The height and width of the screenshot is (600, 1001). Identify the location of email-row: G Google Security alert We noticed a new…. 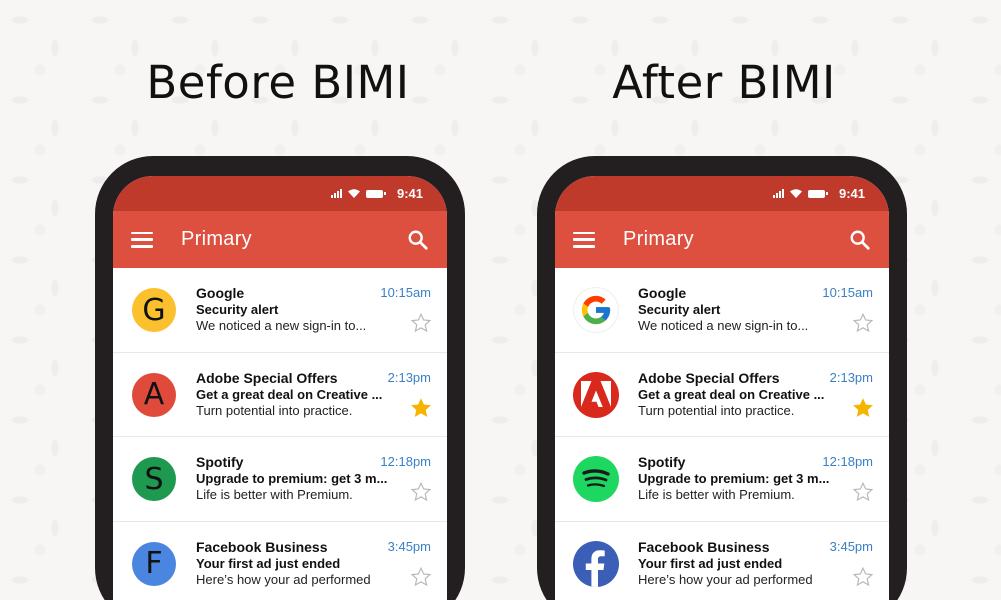
(280, 310).